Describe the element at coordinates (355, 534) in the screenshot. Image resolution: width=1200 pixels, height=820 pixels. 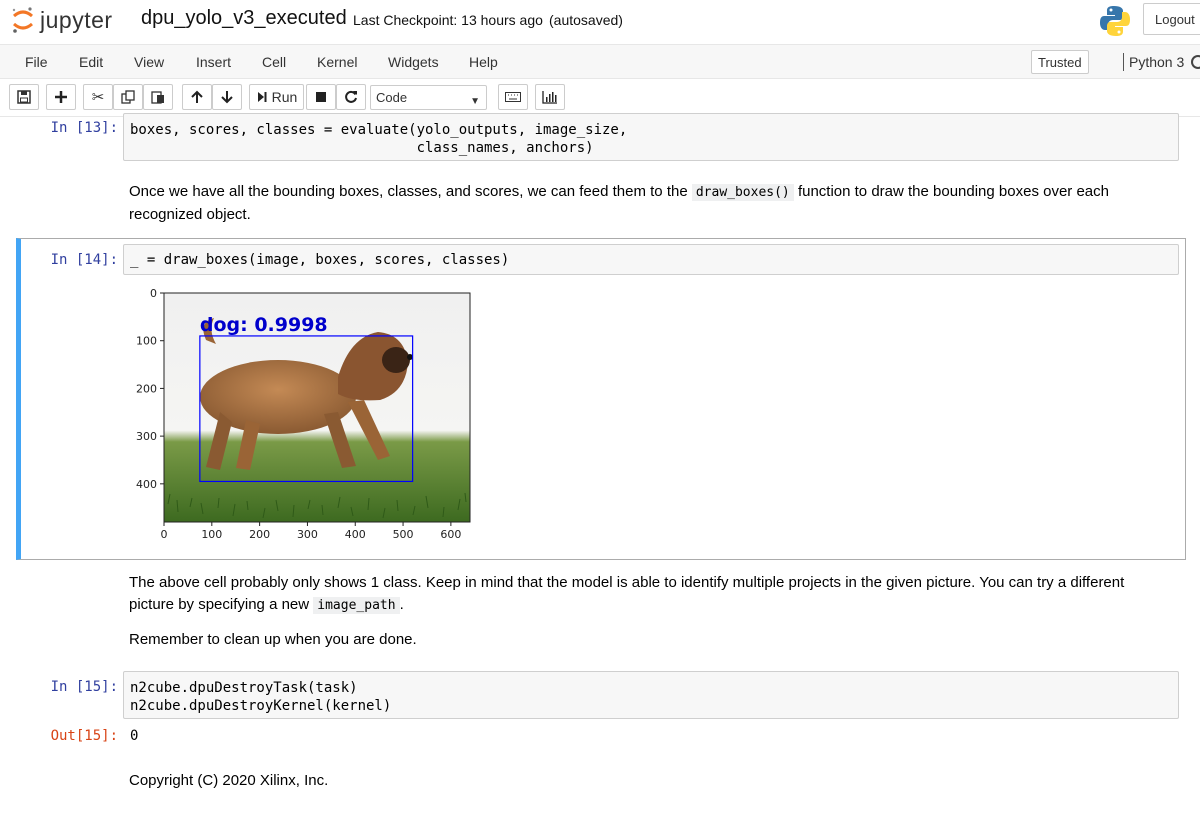
I see `x-tick-label: 400` at that location.